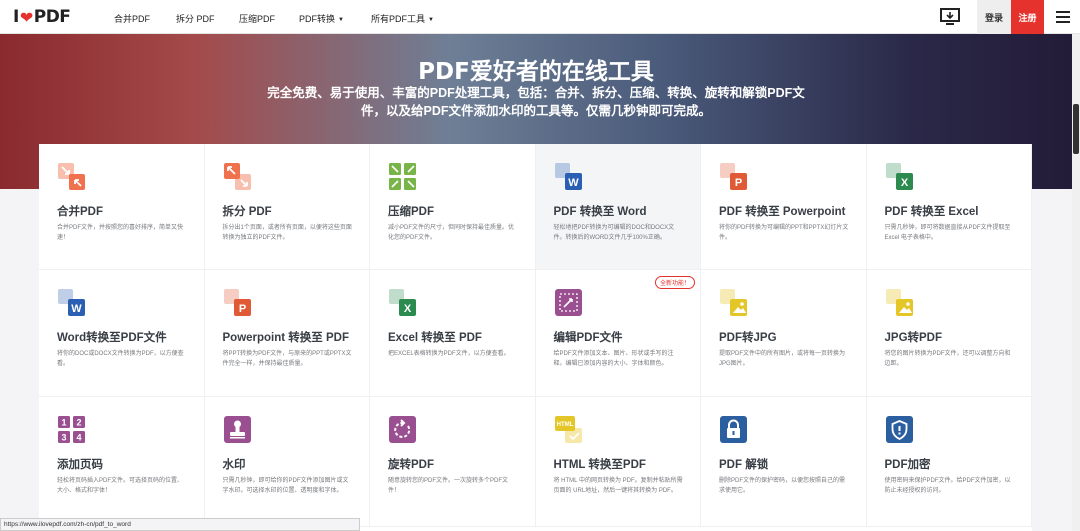  I want to click on tool-description: 给PDF文件添加文本、图片、形状或手写的注释。编辑已添加内容的大小、字体和颜色。, so click(613, 359).